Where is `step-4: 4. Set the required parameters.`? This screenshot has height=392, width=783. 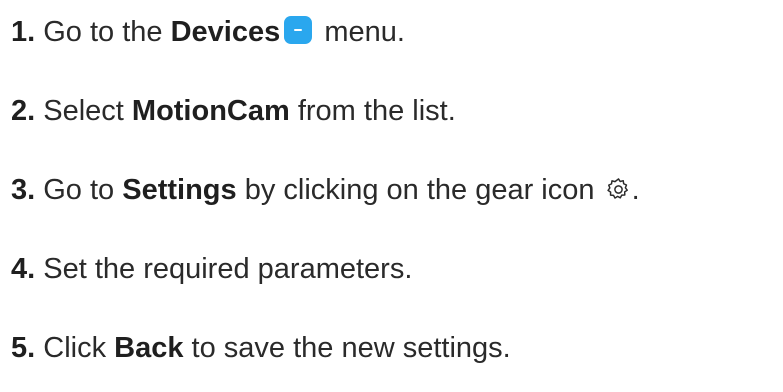 step-4: 4. Set the required parameters. is located at coordinates (211, 269).